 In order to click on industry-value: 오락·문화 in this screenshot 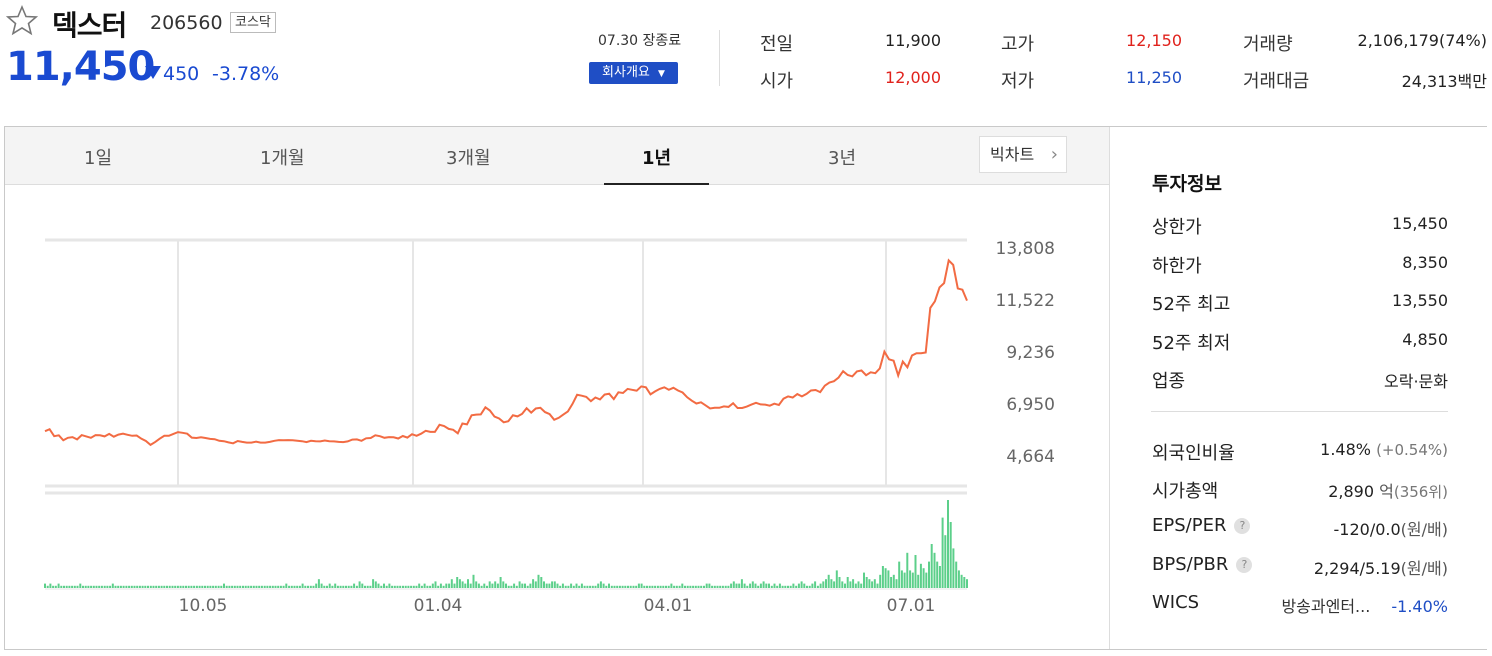, I will do `click(1416, 381)`.